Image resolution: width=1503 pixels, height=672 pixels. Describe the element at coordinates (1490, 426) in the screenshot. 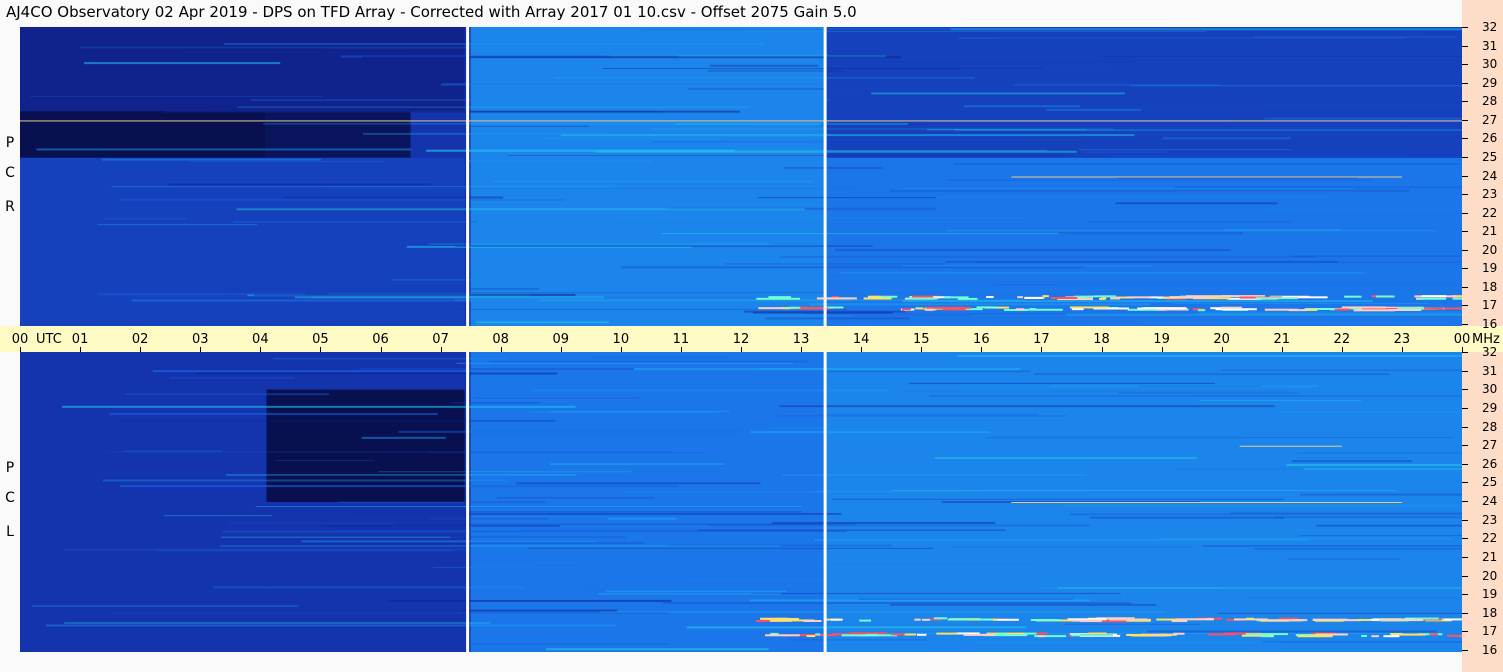

I see `frequency-tick-label: 28` at that location.